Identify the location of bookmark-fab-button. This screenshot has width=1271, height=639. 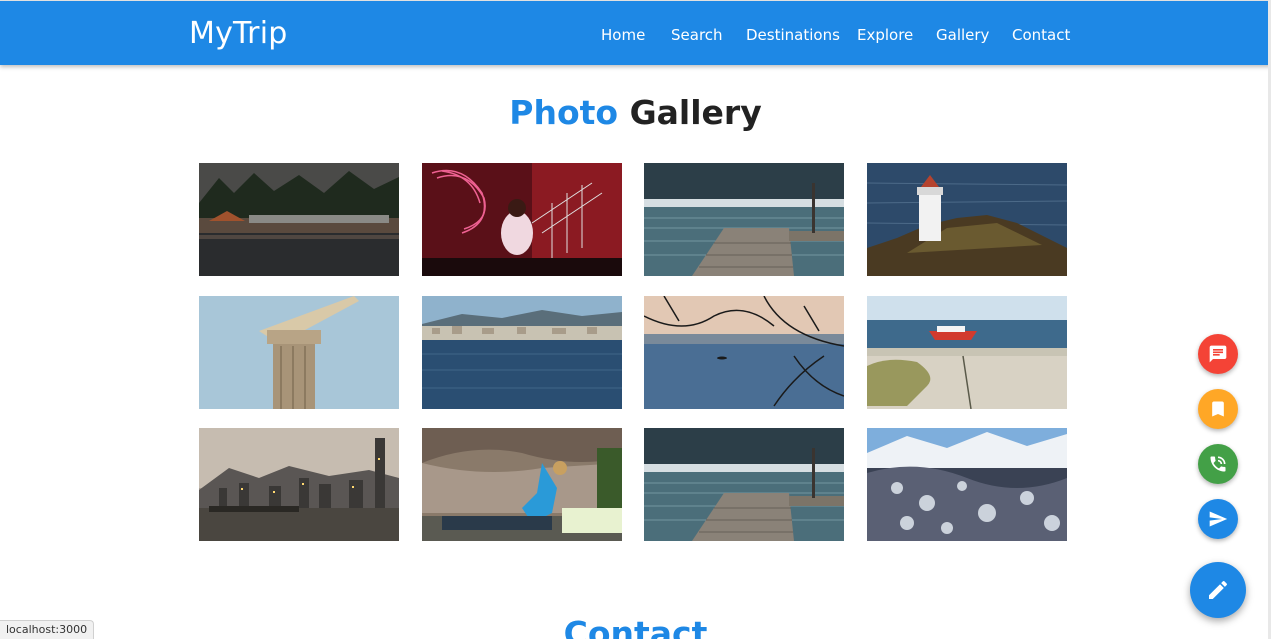
(1218, 409).